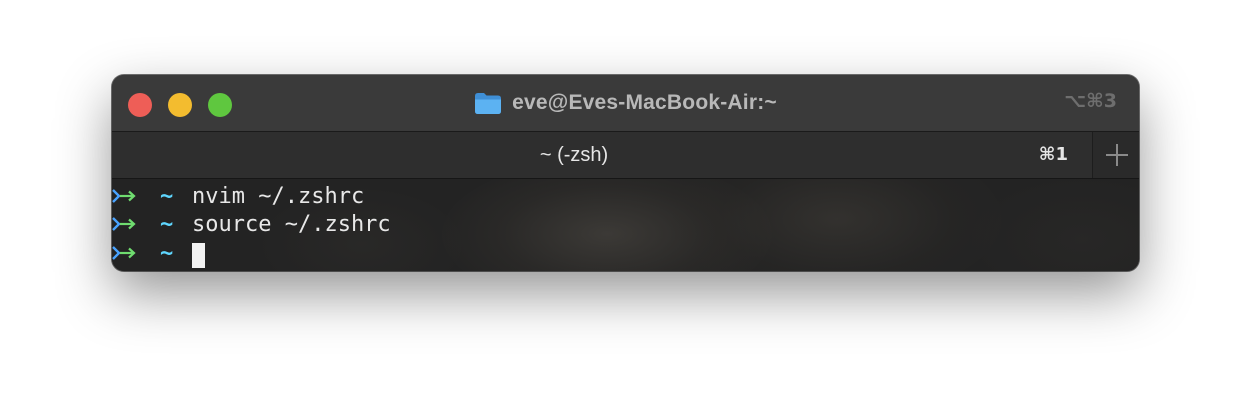 The image size is (1252, 420). Describe the element at coordinates (644, 102) in the screenshot. I see `window-title: eve@Eves-MacBook-Air:~` at that location.